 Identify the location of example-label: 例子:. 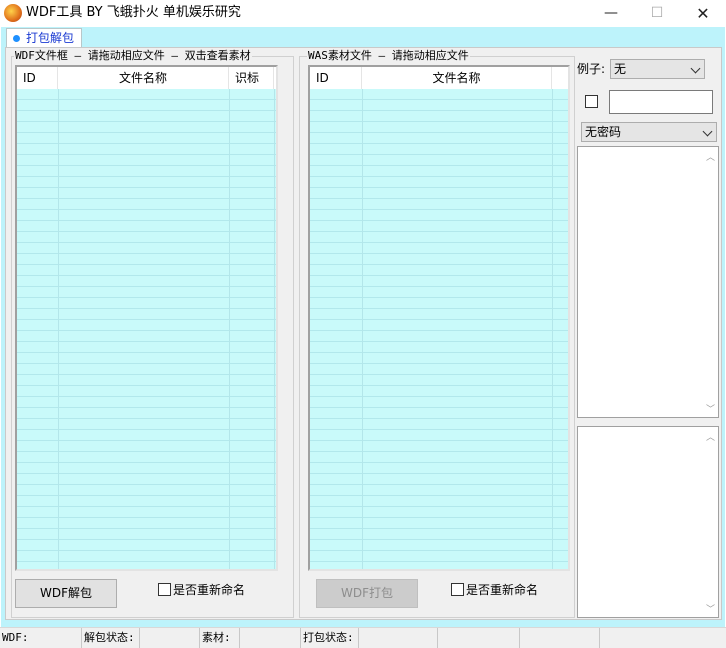
(591, 69).